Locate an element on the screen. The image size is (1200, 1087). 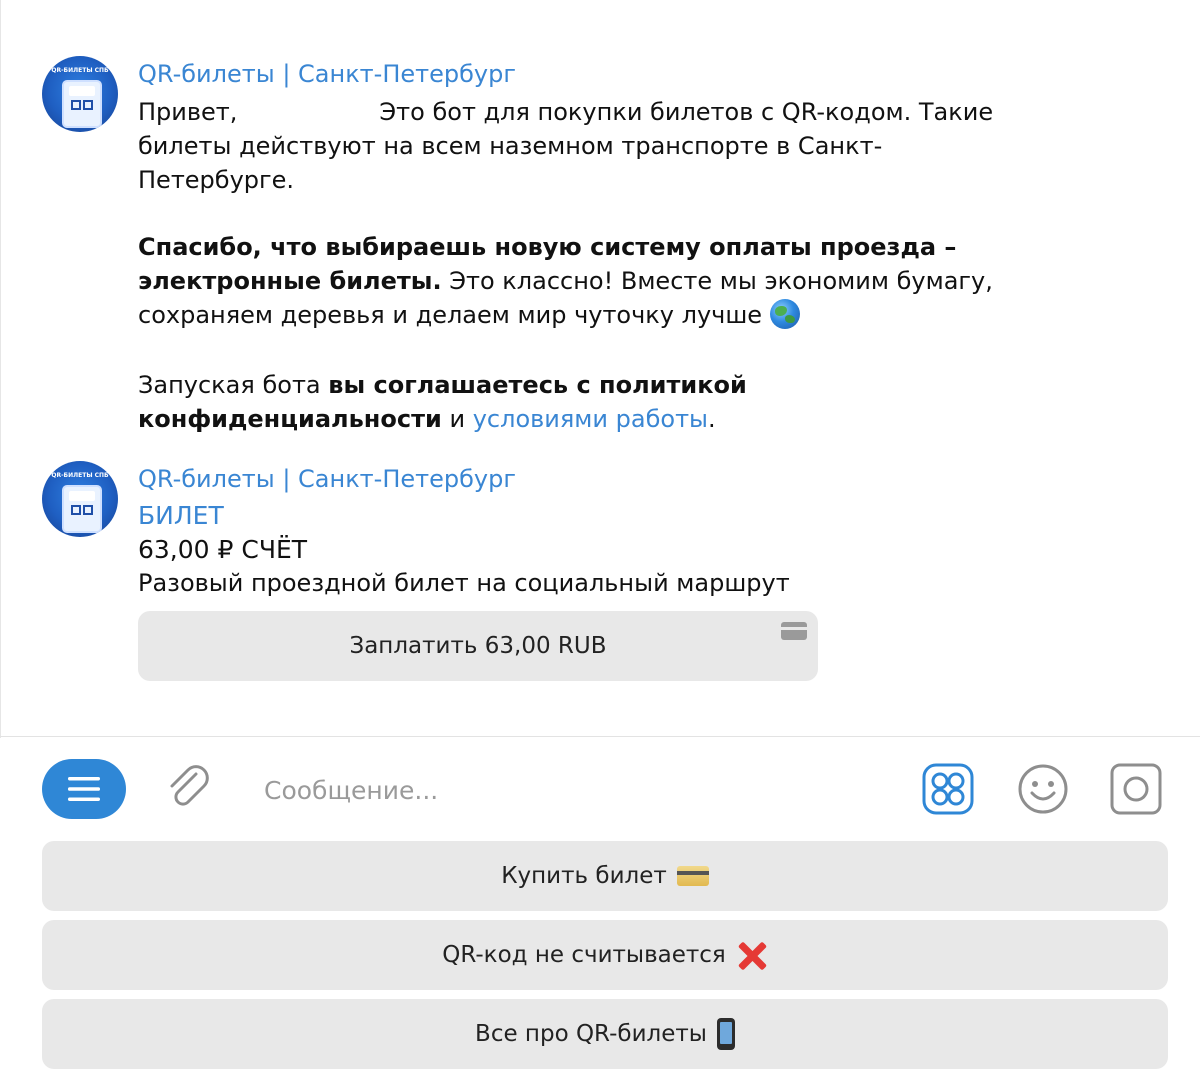
policy-and: и is located at coordinates (457, 419).